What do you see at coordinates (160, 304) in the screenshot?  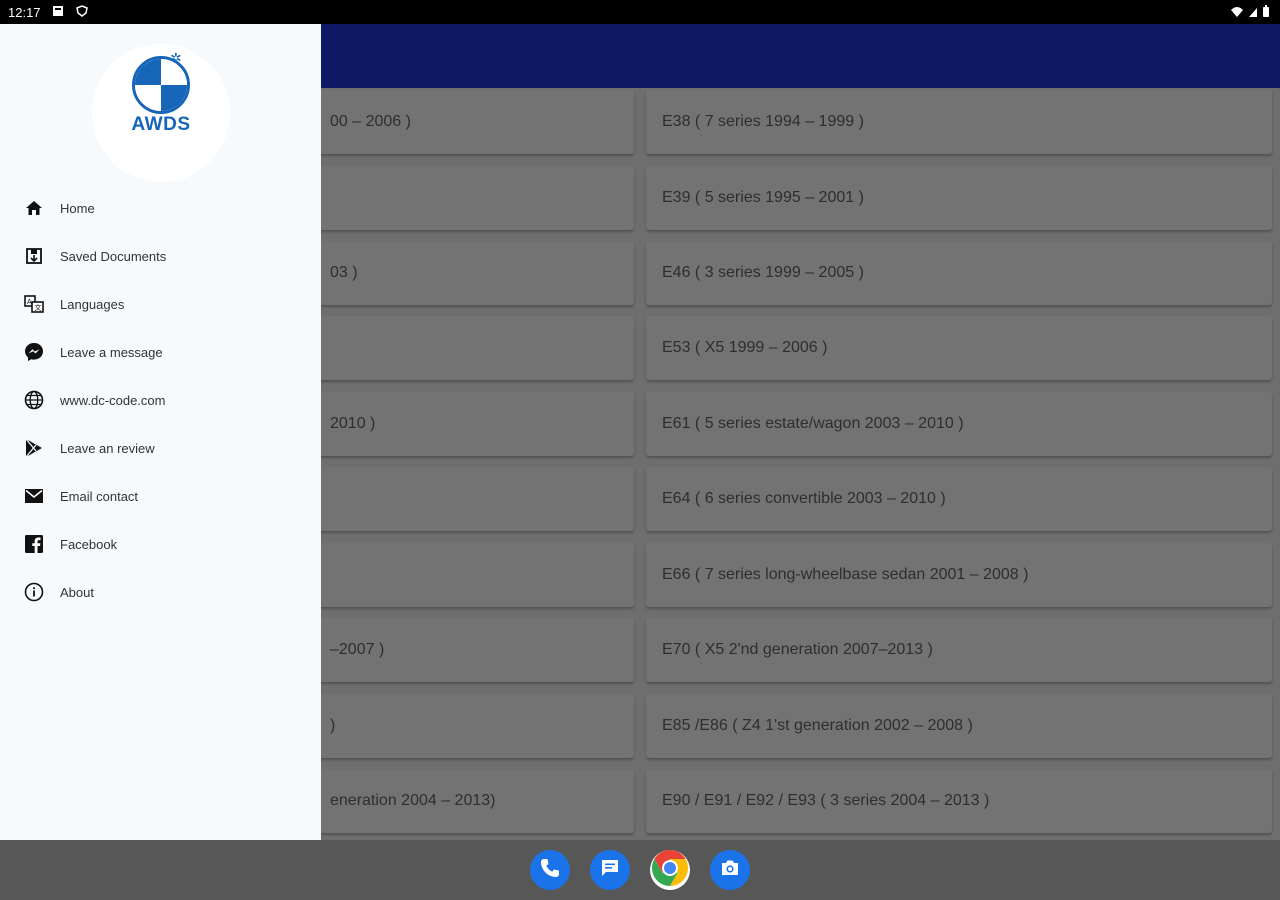 I see `menu-item-languages: A文 Languages` at bounding box center [160, 304].